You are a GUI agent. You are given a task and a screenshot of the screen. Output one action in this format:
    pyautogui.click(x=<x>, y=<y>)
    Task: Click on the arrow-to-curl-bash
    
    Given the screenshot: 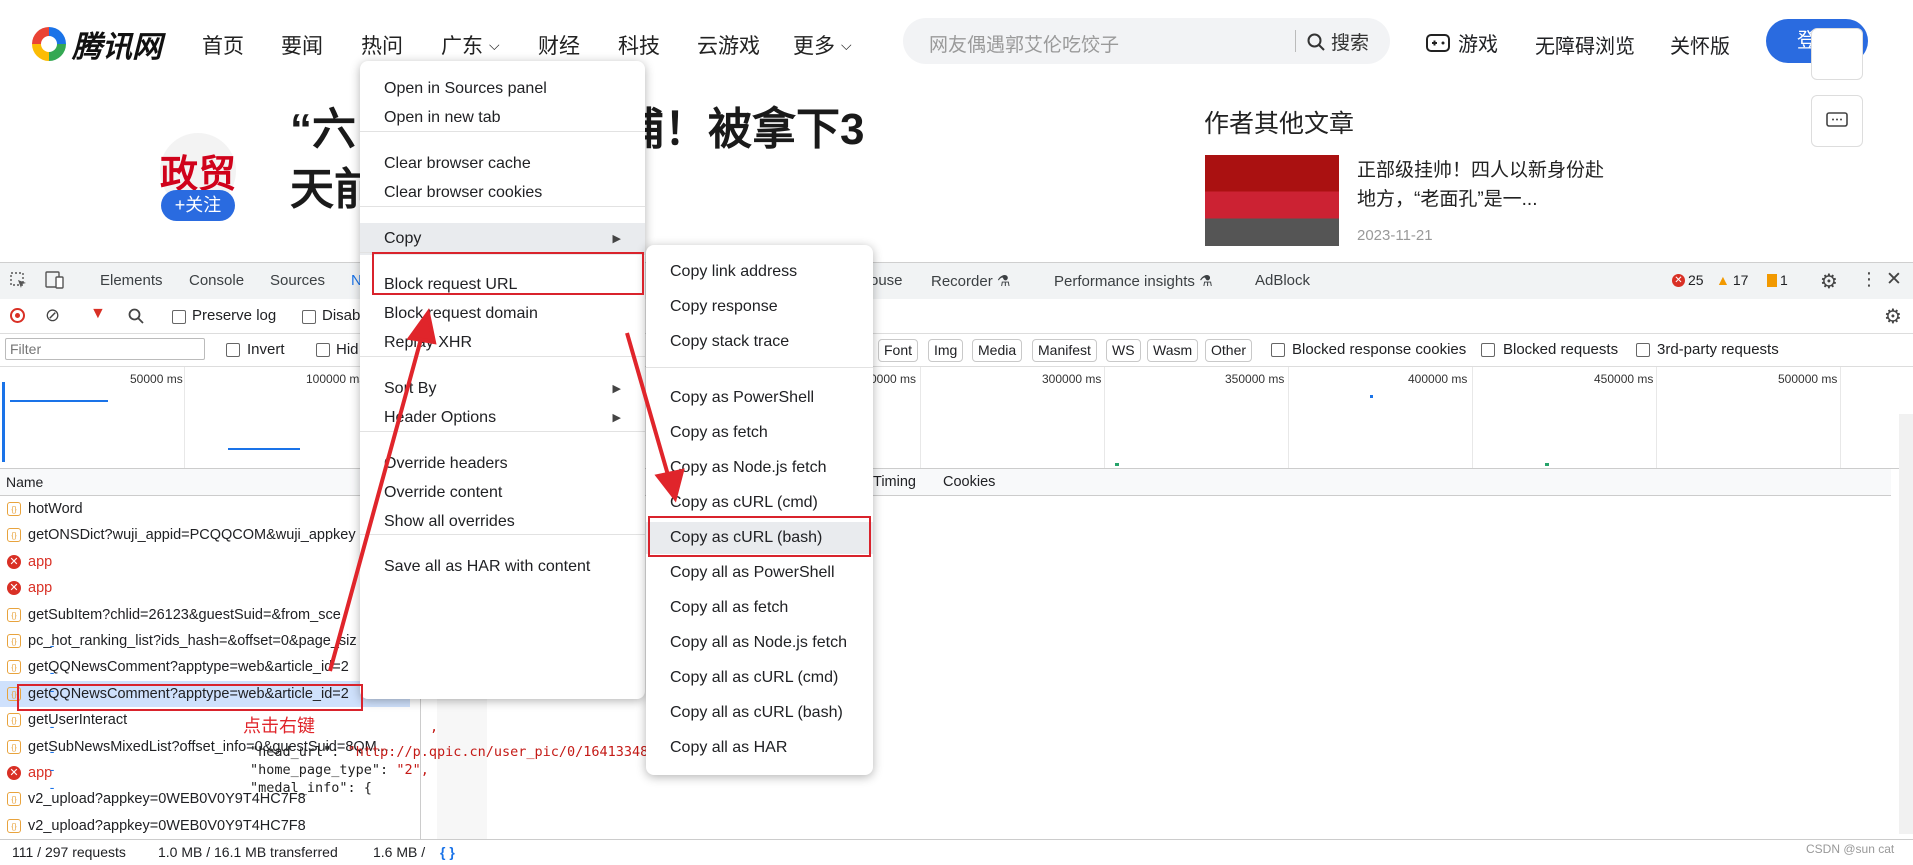 What is the action you would take?
    pyautogui.click(x=648, y=407)
    